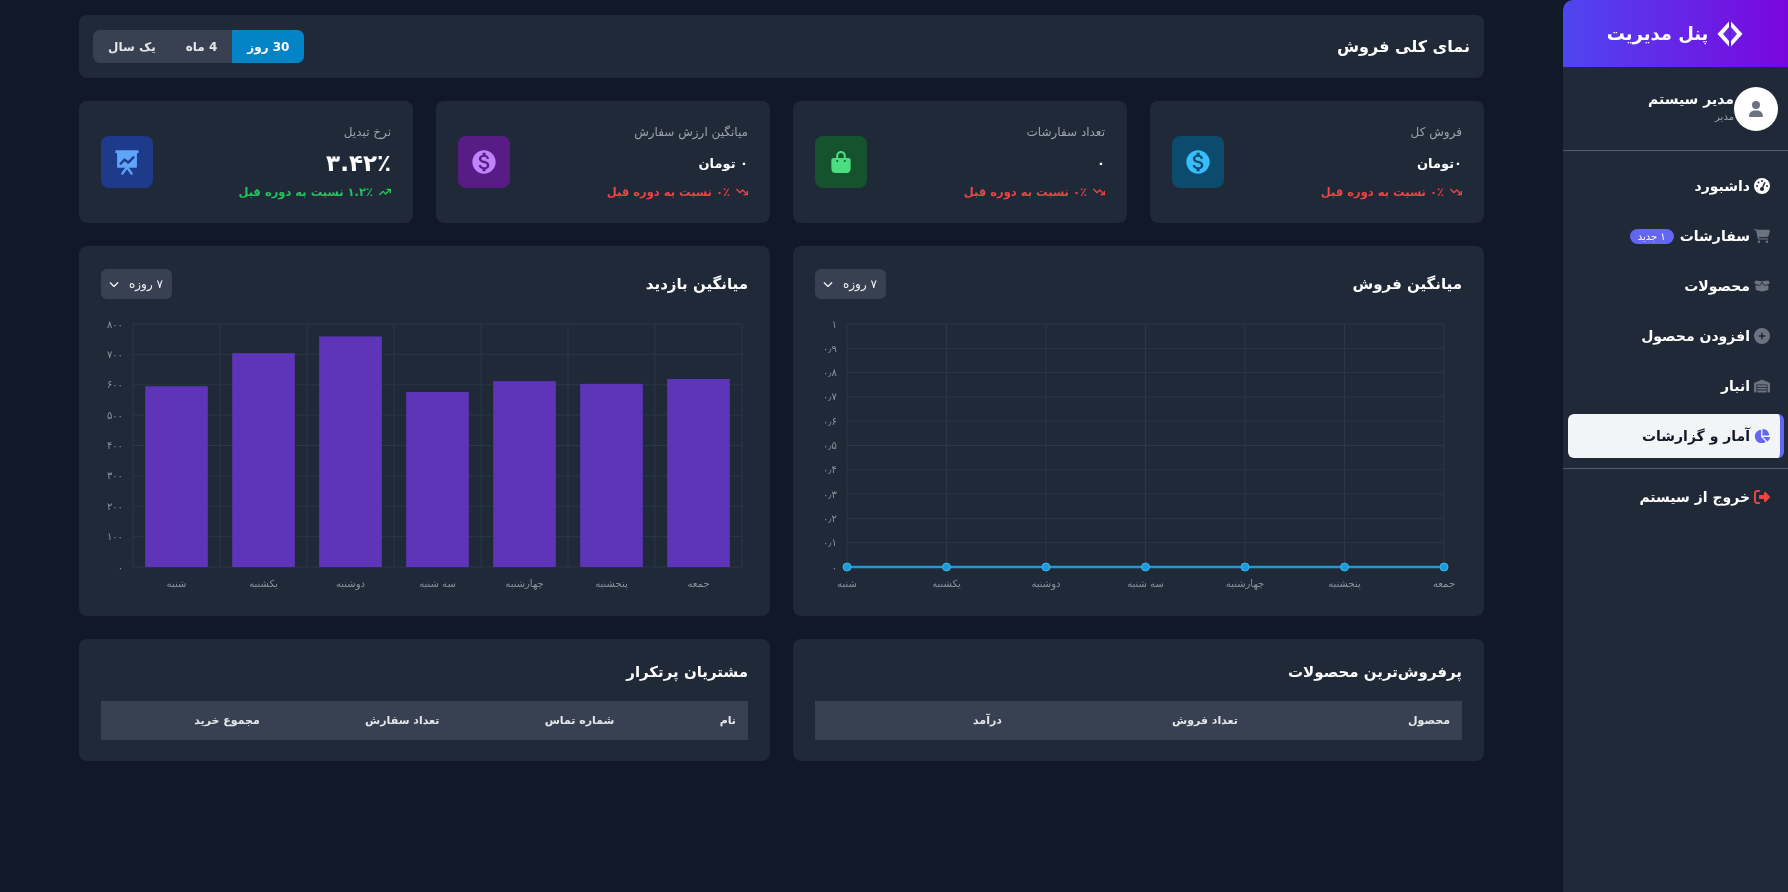 The height and width of the screenshot is (892, 1788). What do you see at coordinates (114, 324) in the screenshot?
I see `y-axis-label: ۸۰۰` at bounding box center [114, 324].